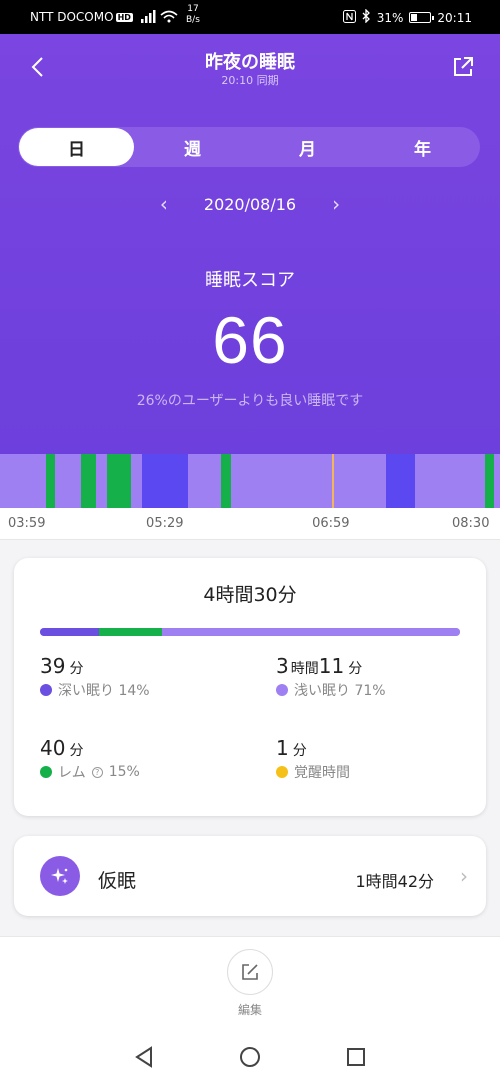  Describe the element at coordinates (349, 17) in the screenshot. I see `nfc-icon` at that location.